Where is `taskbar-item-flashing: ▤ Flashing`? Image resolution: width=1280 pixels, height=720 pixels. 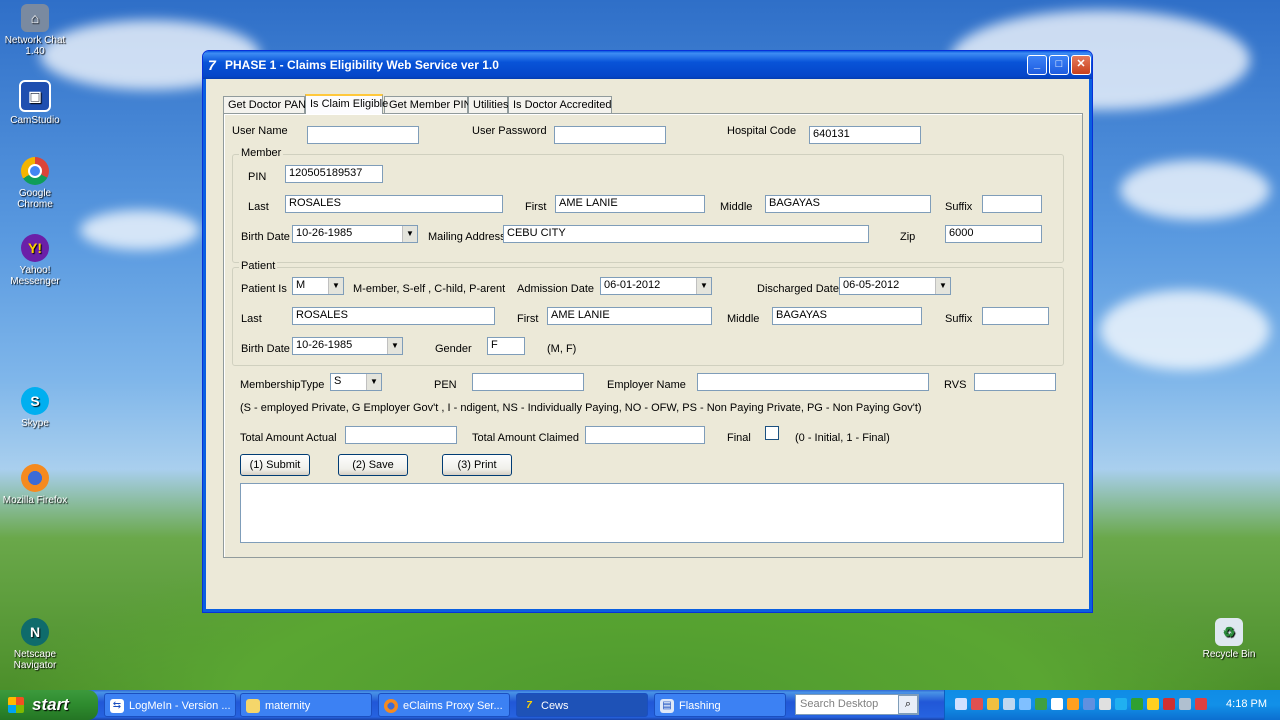 taskbar-item-flashing: ▤ Flashing is located at coordinates (720, 705).